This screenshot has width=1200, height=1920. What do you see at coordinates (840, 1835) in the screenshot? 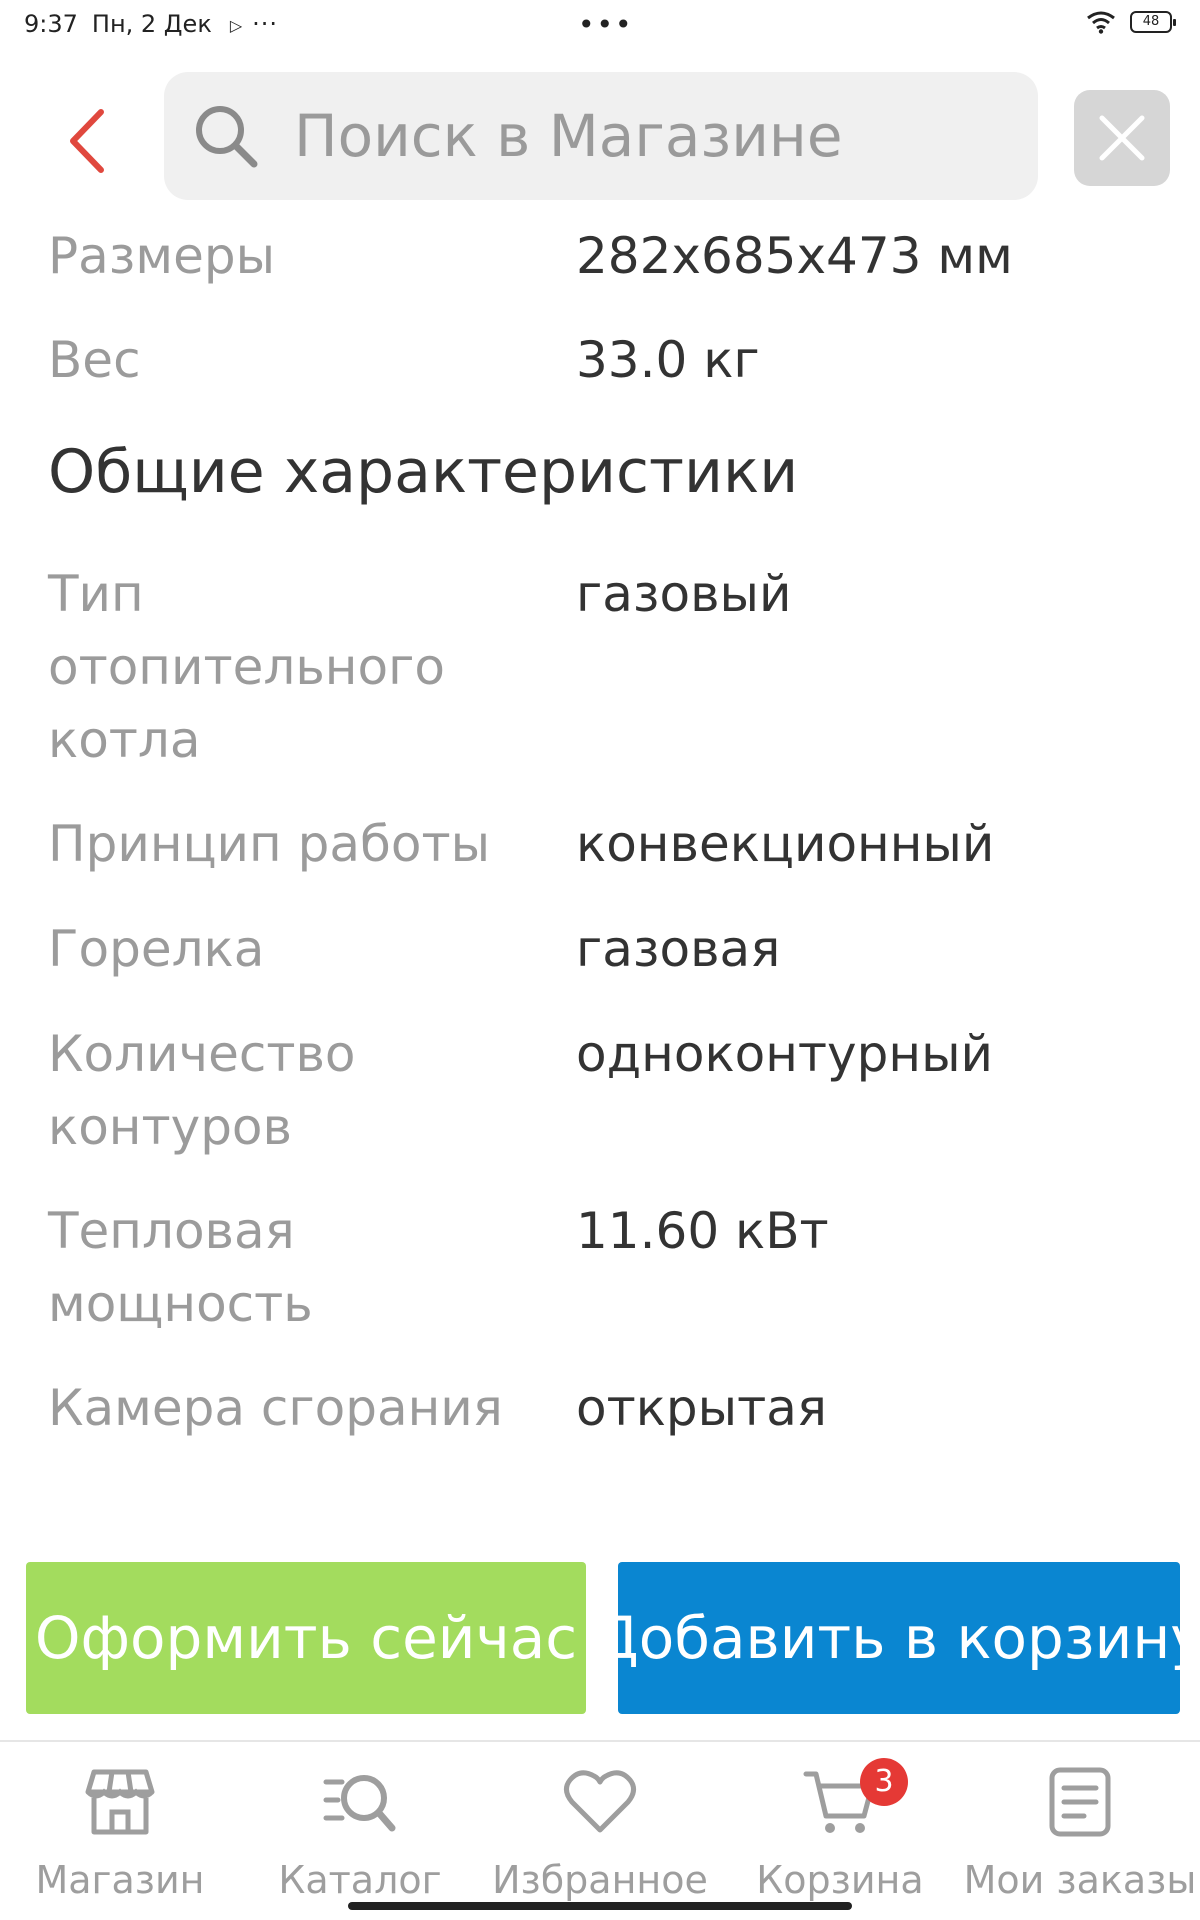
I see `nav-item-cart: 3 Корзина` at bounding box center [840, 1835].